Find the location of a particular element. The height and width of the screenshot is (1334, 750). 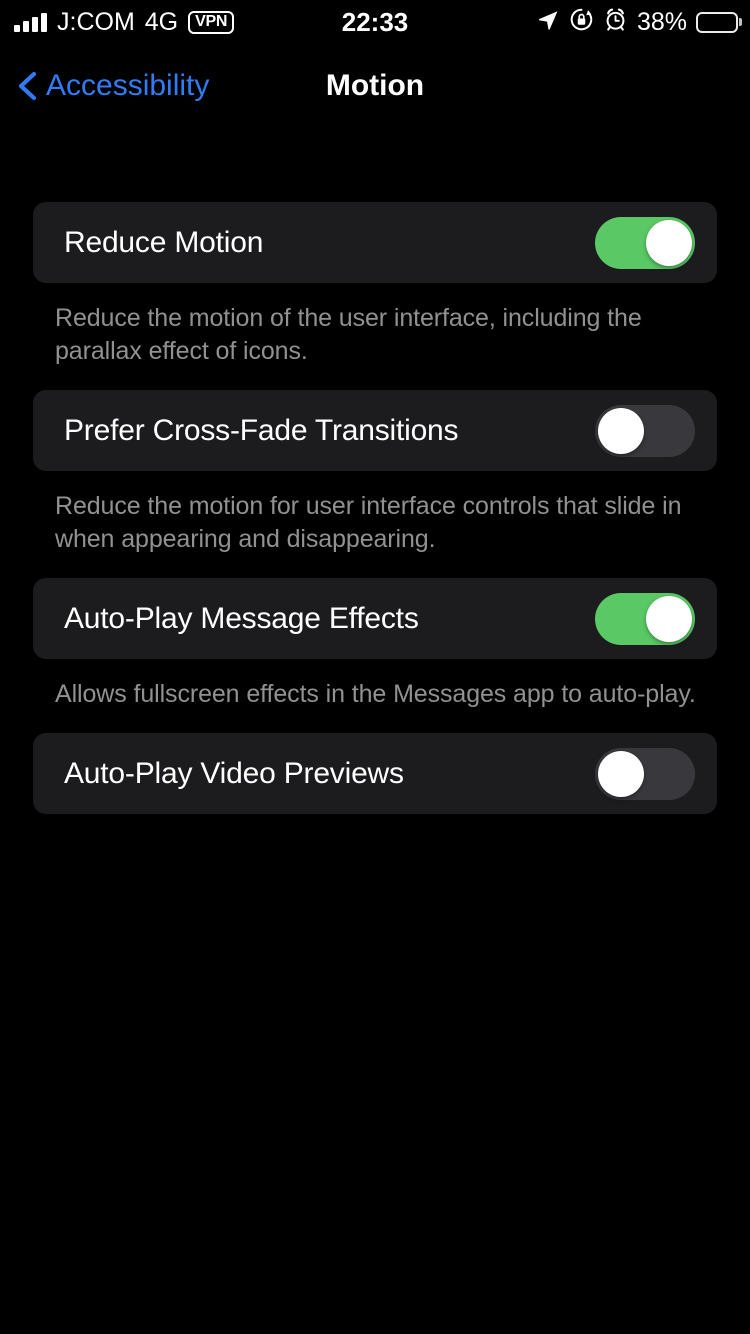

page-title: Motion is located at coordinates (375, 85).